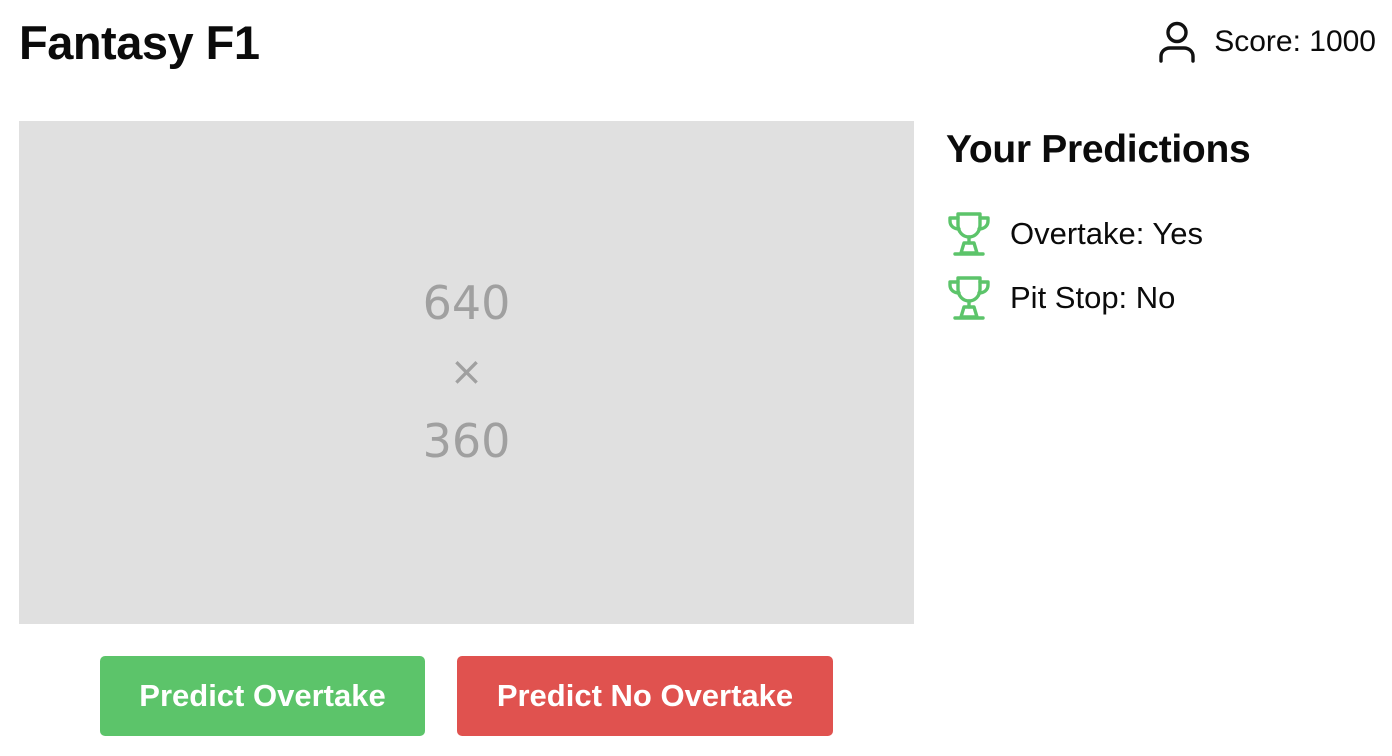 This screenshot has width=1392, height=756. I want to click on predictions-title: Your Predictions, so click(1098, 149).